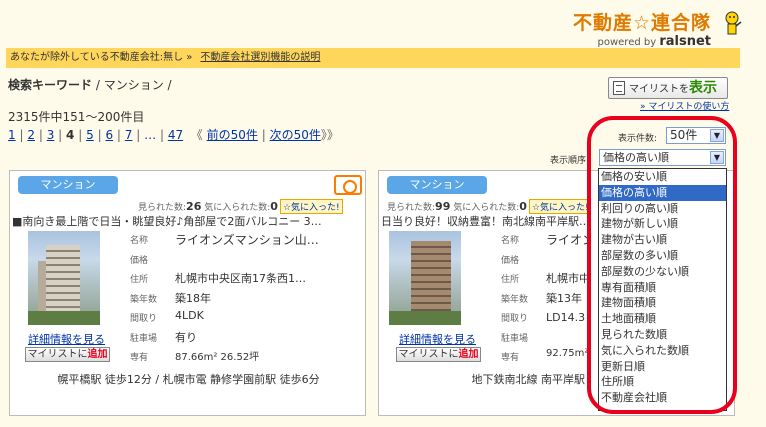  I want to click on sort-option: 部屋数の多い順, so click(662, 256).